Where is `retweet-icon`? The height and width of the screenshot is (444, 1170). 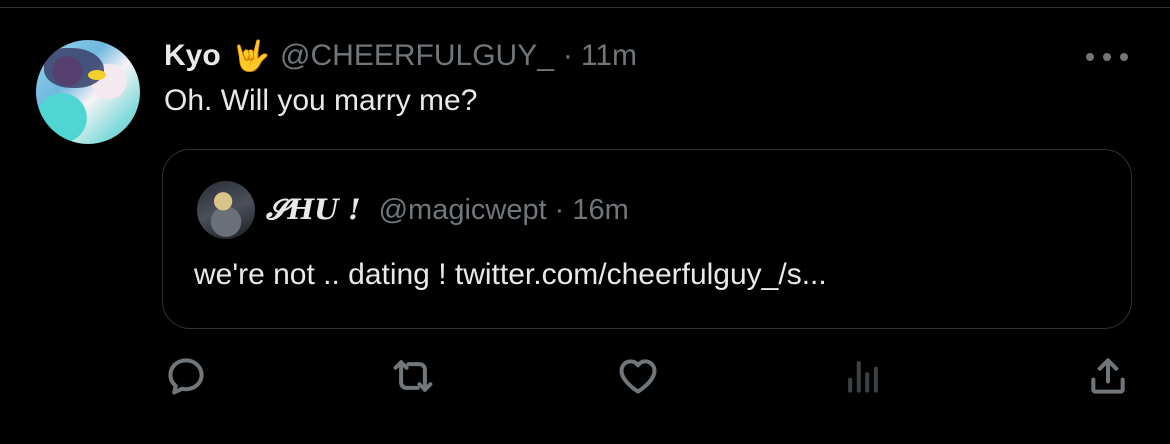 retweet-icon is located at coordinates (413, 376).